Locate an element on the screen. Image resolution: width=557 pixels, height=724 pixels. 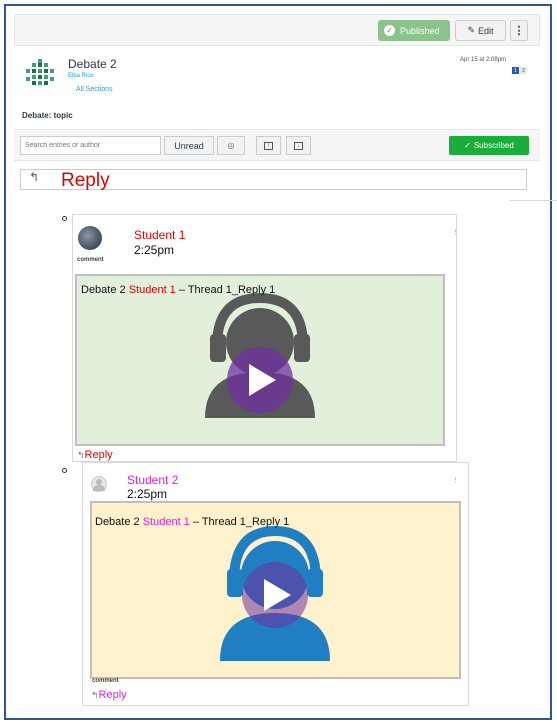
collapse-replies-button: ↑ is located at coordinates (268, 145).